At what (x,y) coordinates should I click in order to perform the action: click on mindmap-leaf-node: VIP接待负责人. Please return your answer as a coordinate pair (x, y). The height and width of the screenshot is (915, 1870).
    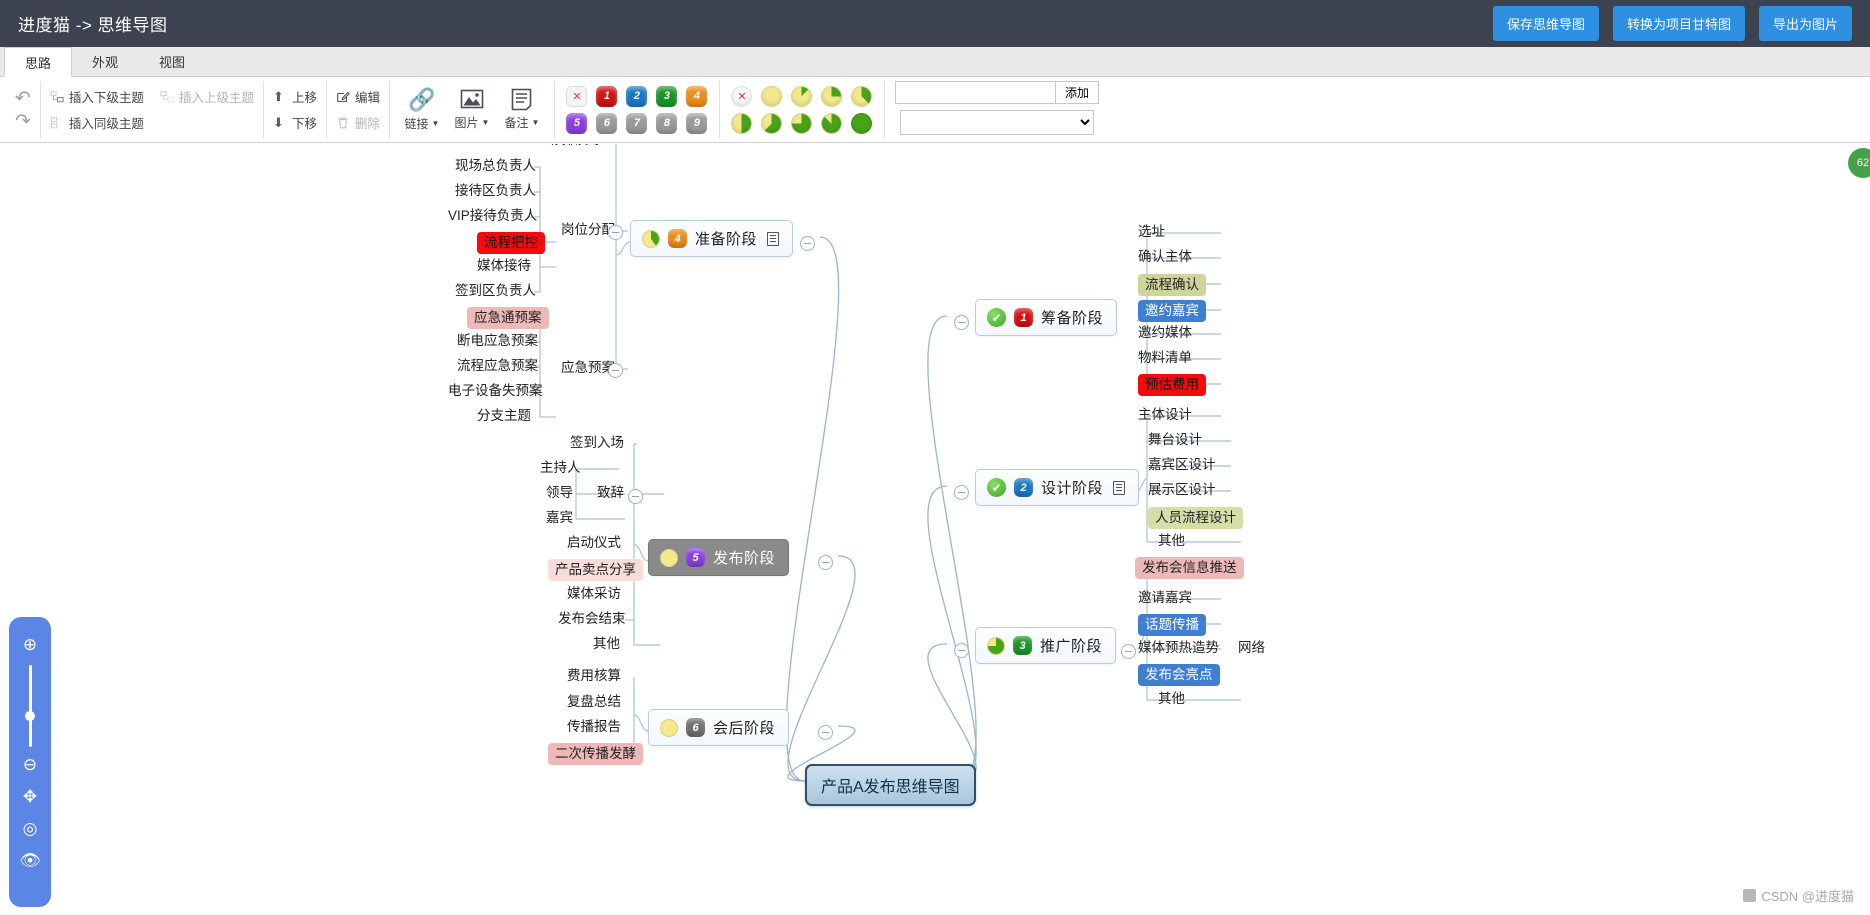
    Looking at the image, I should click on (492, 216).